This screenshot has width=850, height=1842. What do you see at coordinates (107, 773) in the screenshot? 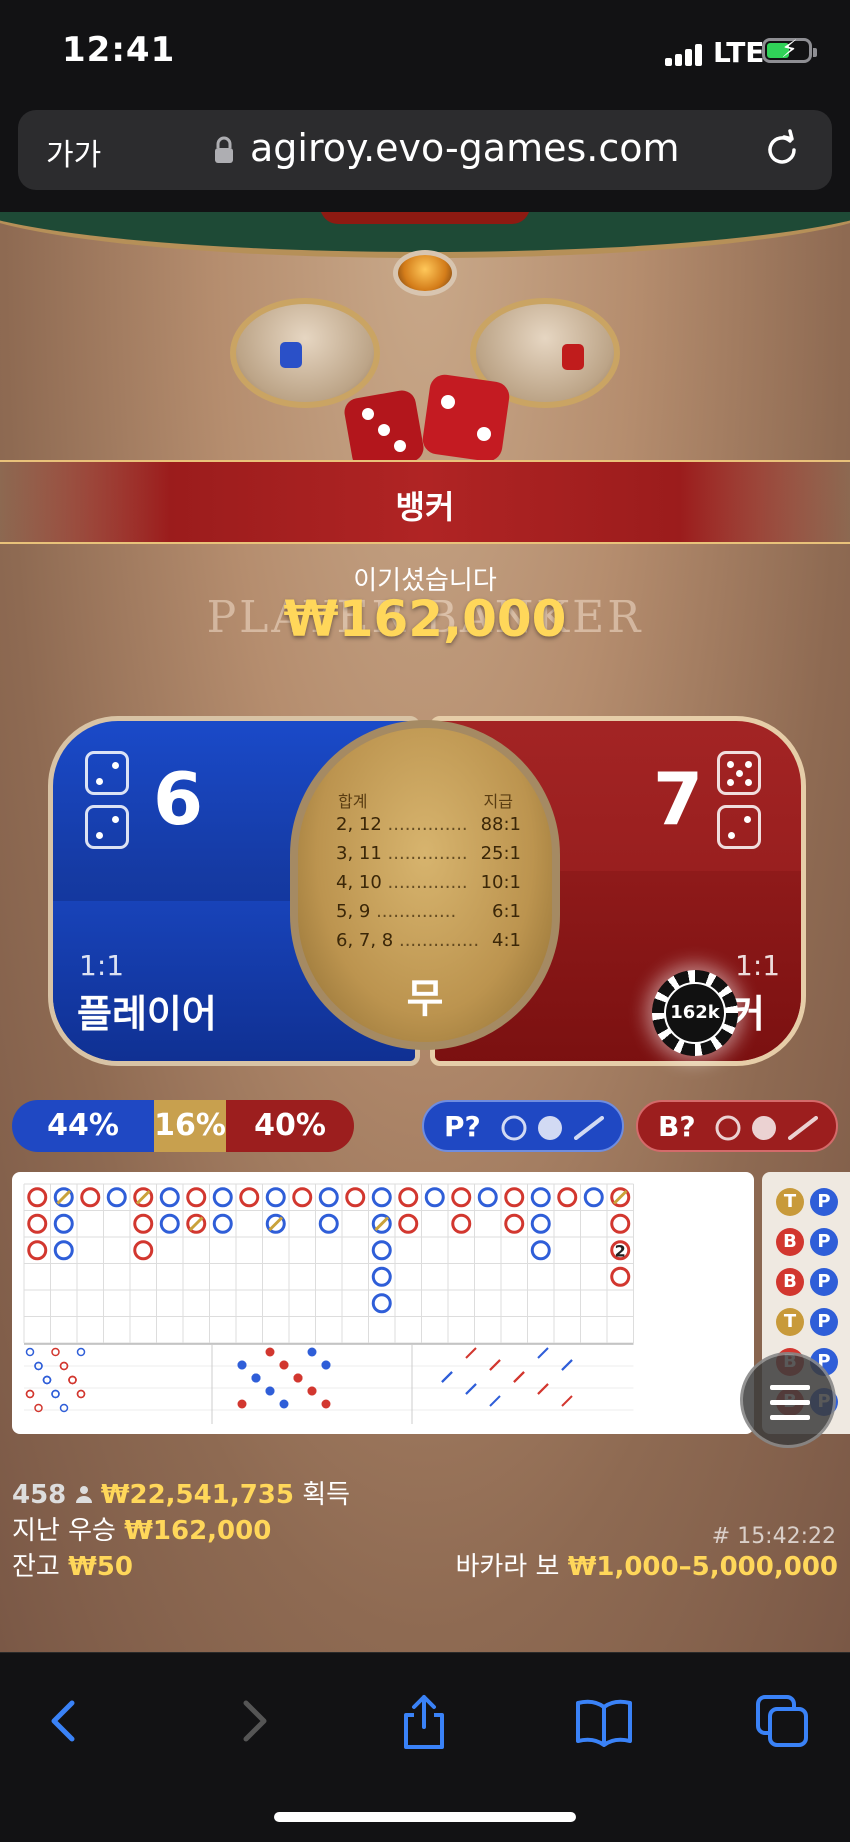
I see `player-die-2-icon` at bounding box center [107, 773].